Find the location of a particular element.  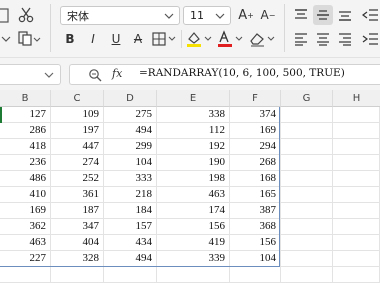

borders-button is located at coordinates (165, 39).